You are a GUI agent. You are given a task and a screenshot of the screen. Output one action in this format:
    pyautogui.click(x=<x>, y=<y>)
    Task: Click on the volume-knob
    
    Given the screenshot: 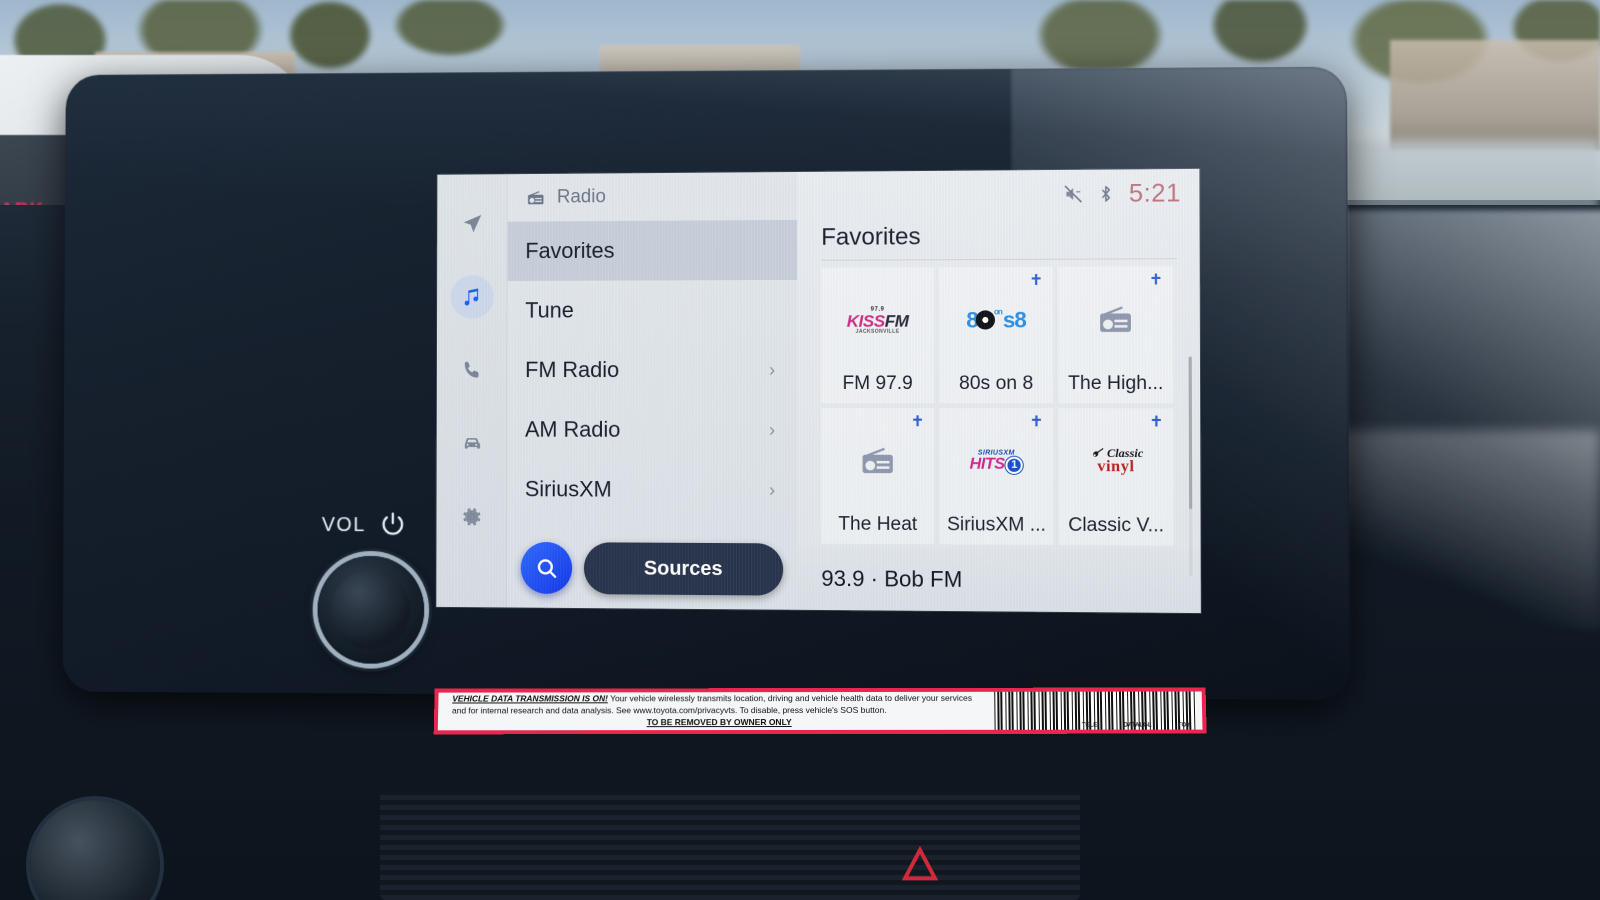 What is the action you would take?
    pyautogui.click(x=371, y=609)
    